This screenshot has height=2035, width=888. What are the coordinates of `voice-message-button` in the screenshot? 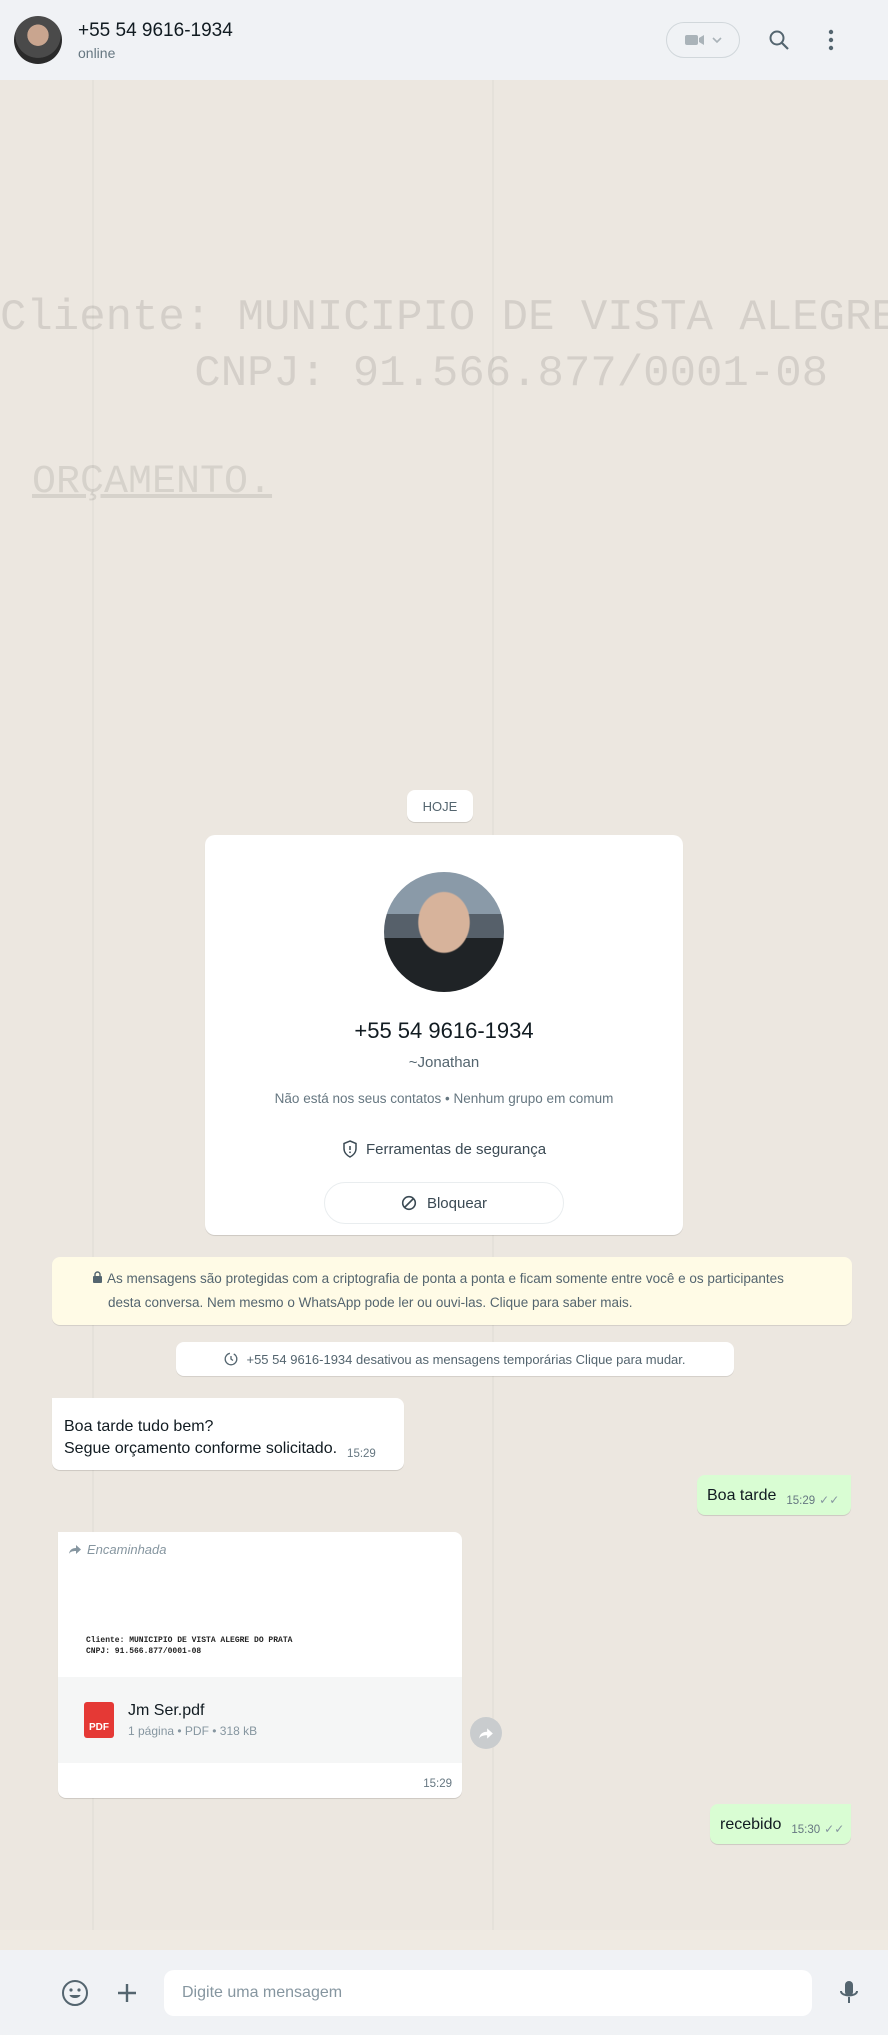 It's located at (849, 1993).